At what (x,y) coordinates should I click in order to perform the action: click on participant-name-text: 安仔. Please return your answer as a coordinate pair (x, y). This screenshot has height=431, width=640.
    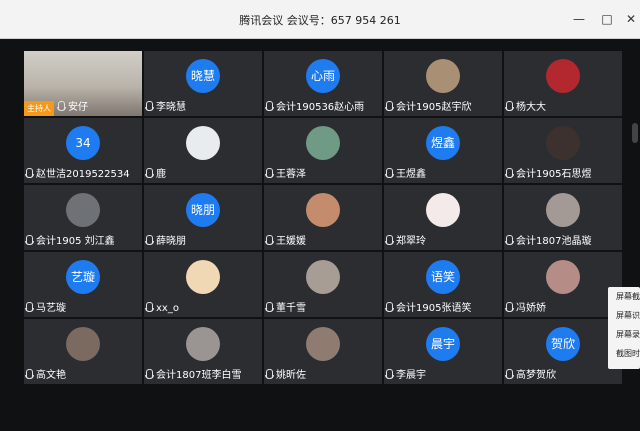
    Looking at the image, I should click on (78, 107).